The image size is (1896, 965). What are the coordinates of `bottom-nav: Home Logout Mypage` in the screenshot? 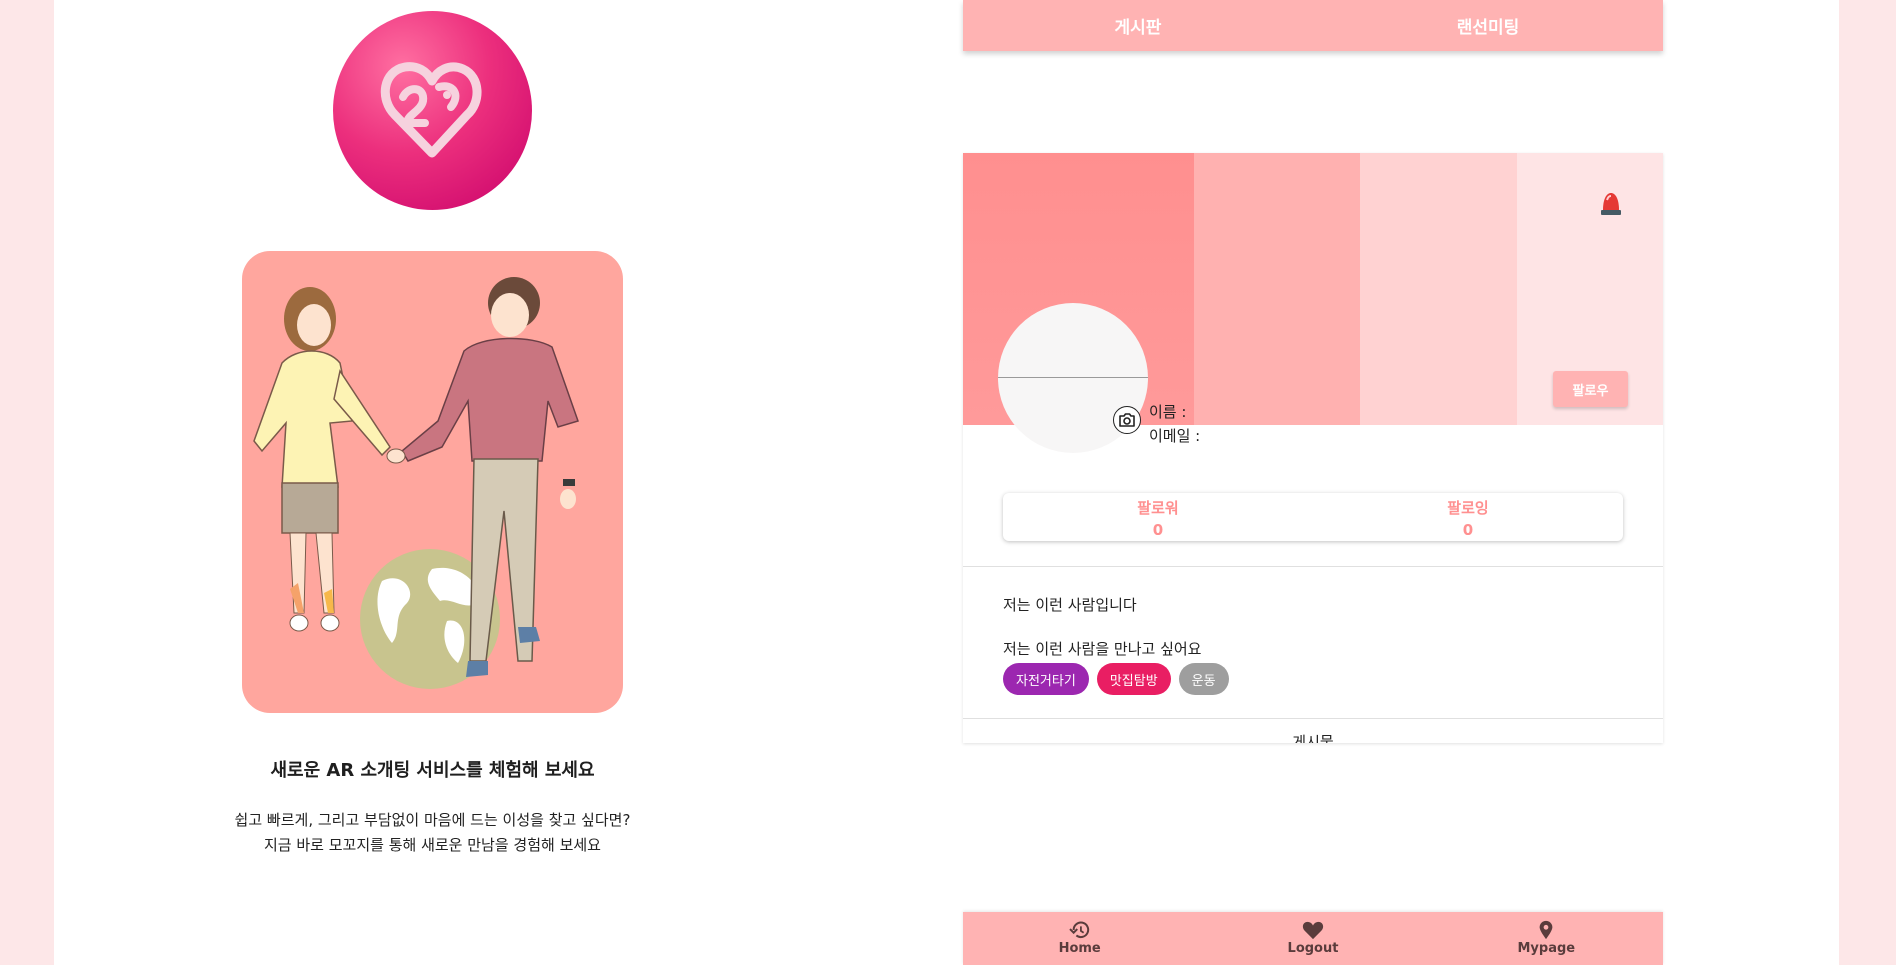 It's located at (1313, 938).